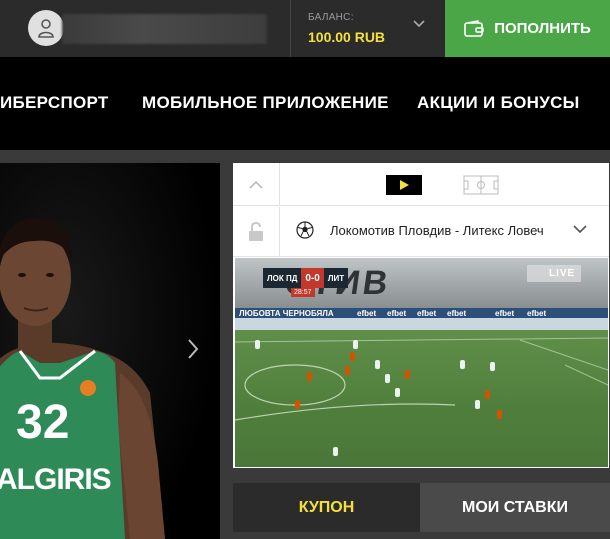 This screenshot has width=610, height=539. I want to click on avatar, so click(46, 28).